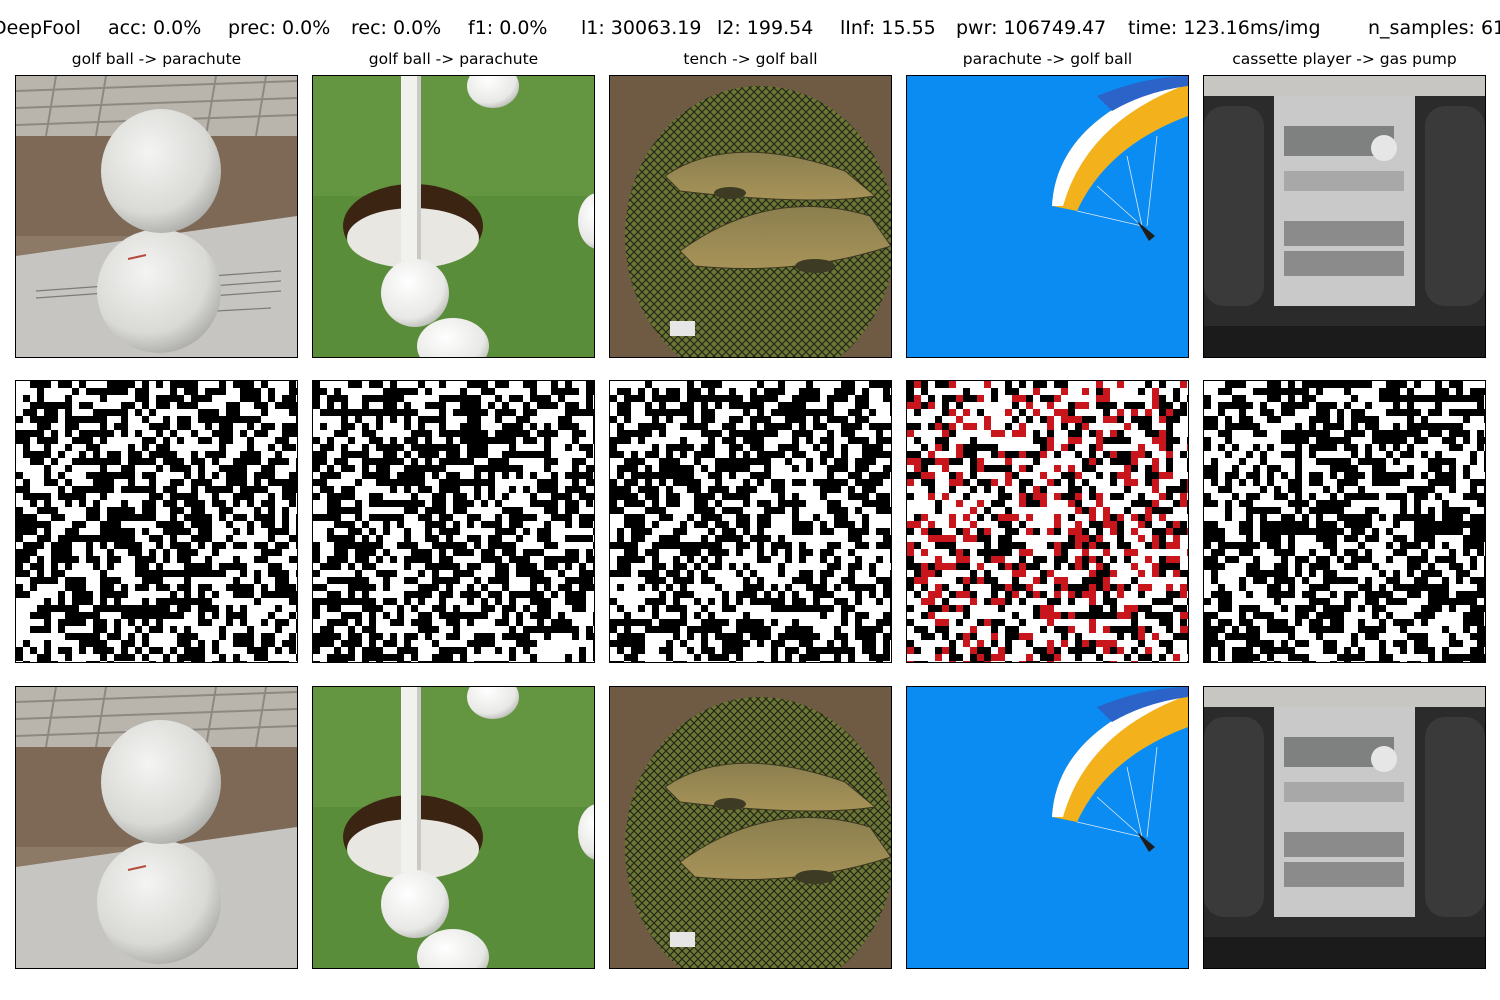 This screenshot has width=1500, height=1000. What do you see at coordinates (156, 216) in the screenshot?
I see `original-image-golf-balls-stacked` at bounding box center [156, 216].